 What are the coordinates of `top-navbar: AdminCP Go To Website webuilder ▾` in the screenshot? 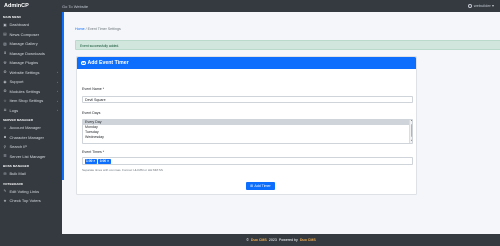 It's located at (250, 6).